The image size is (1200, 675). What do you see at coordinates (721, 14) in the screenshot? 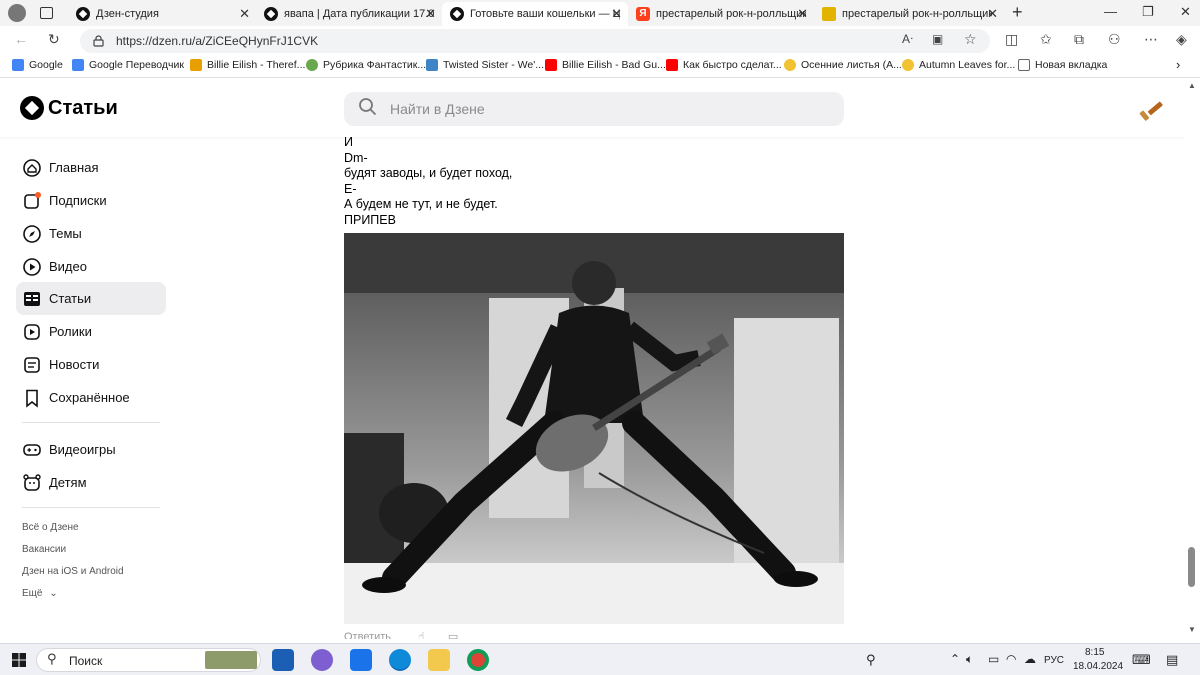
I see `tab-yandex-search: Я престарелый рок-н-ролльщик ✕` at bounding box center [721, 14].